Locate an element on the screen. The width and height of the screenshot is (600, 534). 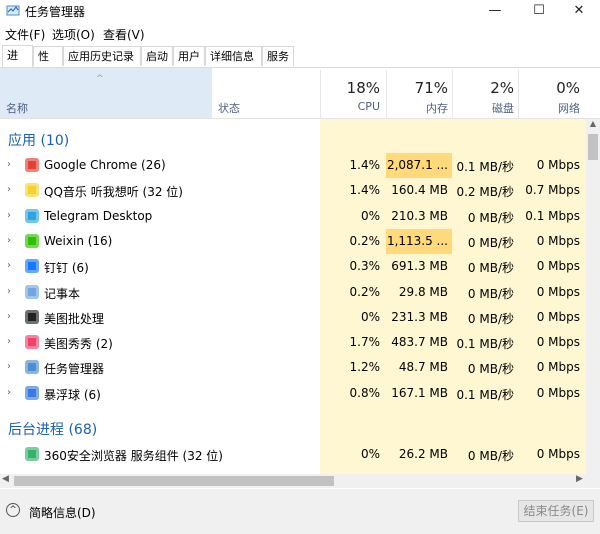
horizontal-scroll-thumb is located at coordinates (174, 481).